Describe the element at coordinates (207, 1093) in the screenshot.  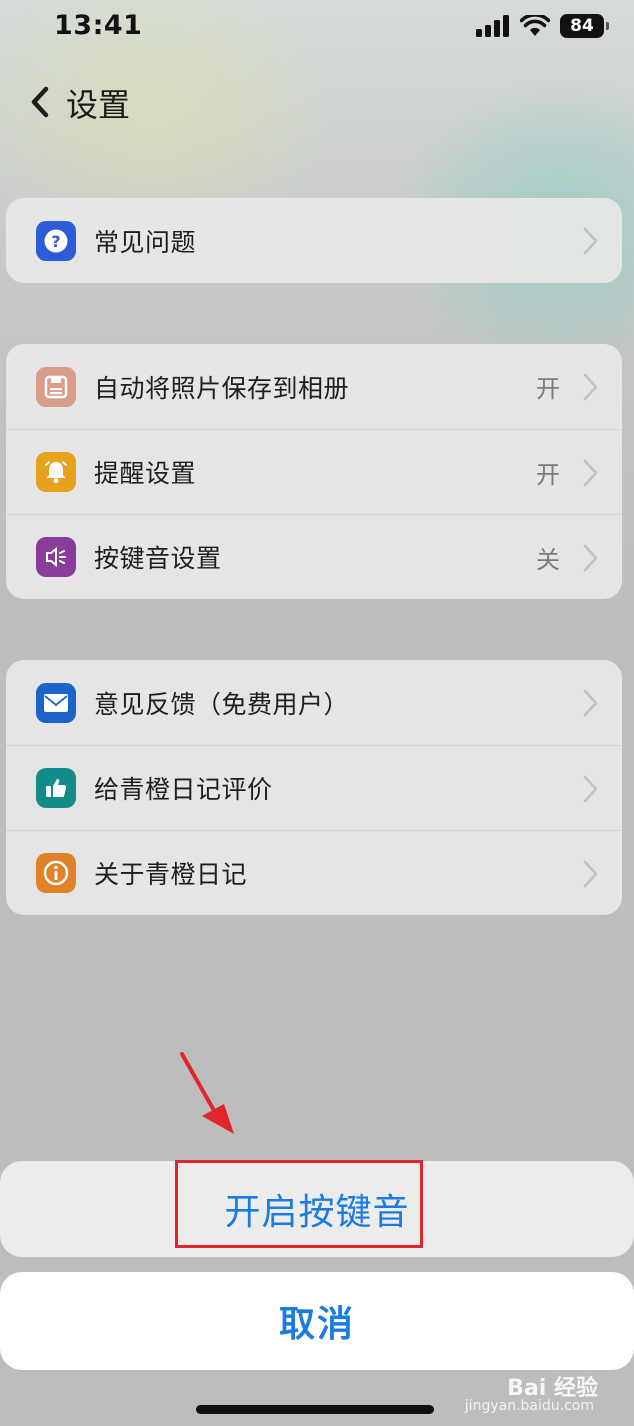
I see `annotation-arrow-icon` at that location.